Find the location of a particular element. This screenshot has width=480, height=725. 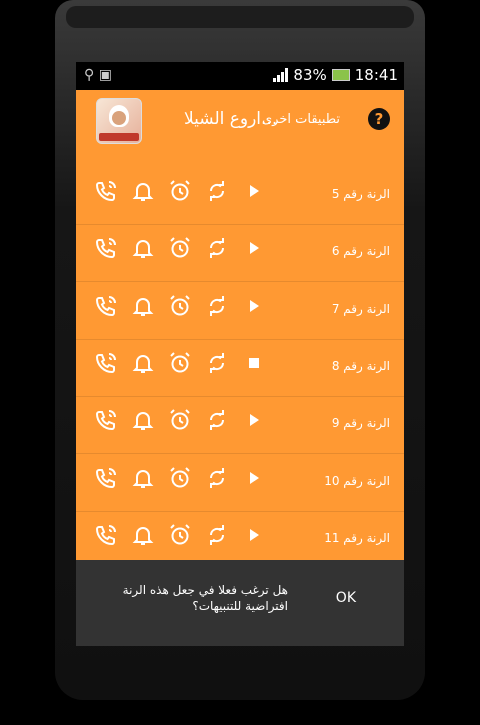

status-bar: ⚲ ▣ 83% 18:41 is located at coordinates (240, 76).